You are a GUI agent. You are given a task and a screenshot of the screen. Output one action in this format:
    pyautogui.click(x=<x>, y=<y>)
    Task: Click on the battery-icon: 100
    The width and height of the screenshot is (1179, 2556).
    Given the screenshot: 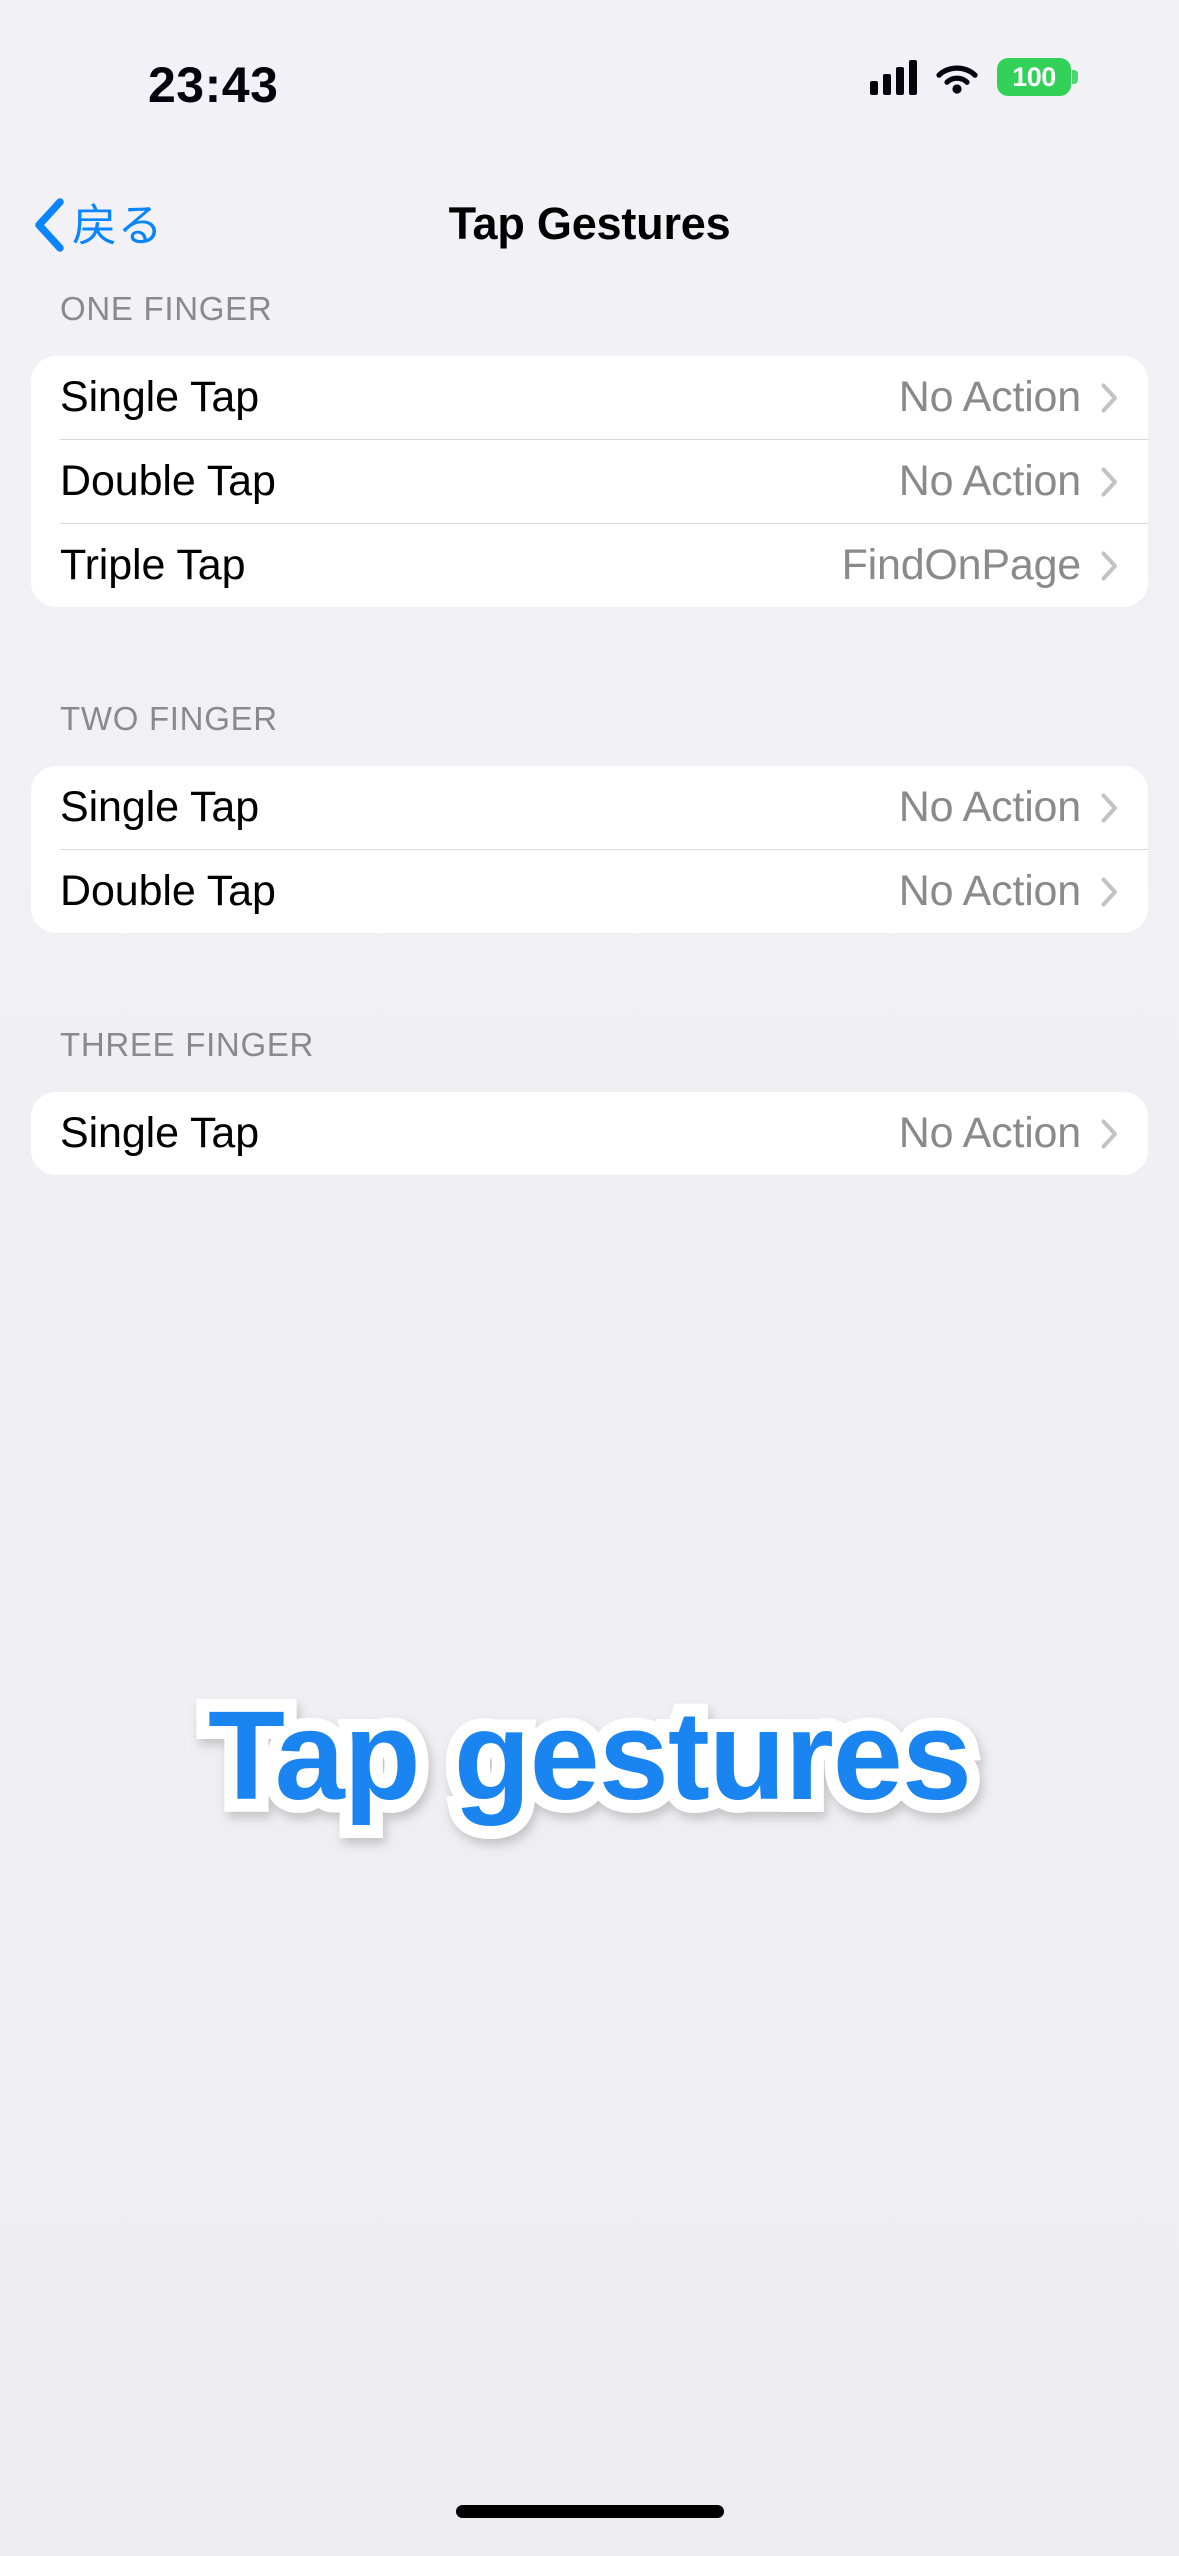 What is the action you would take?
    pyautogui.click(x=1037, y=77)
    